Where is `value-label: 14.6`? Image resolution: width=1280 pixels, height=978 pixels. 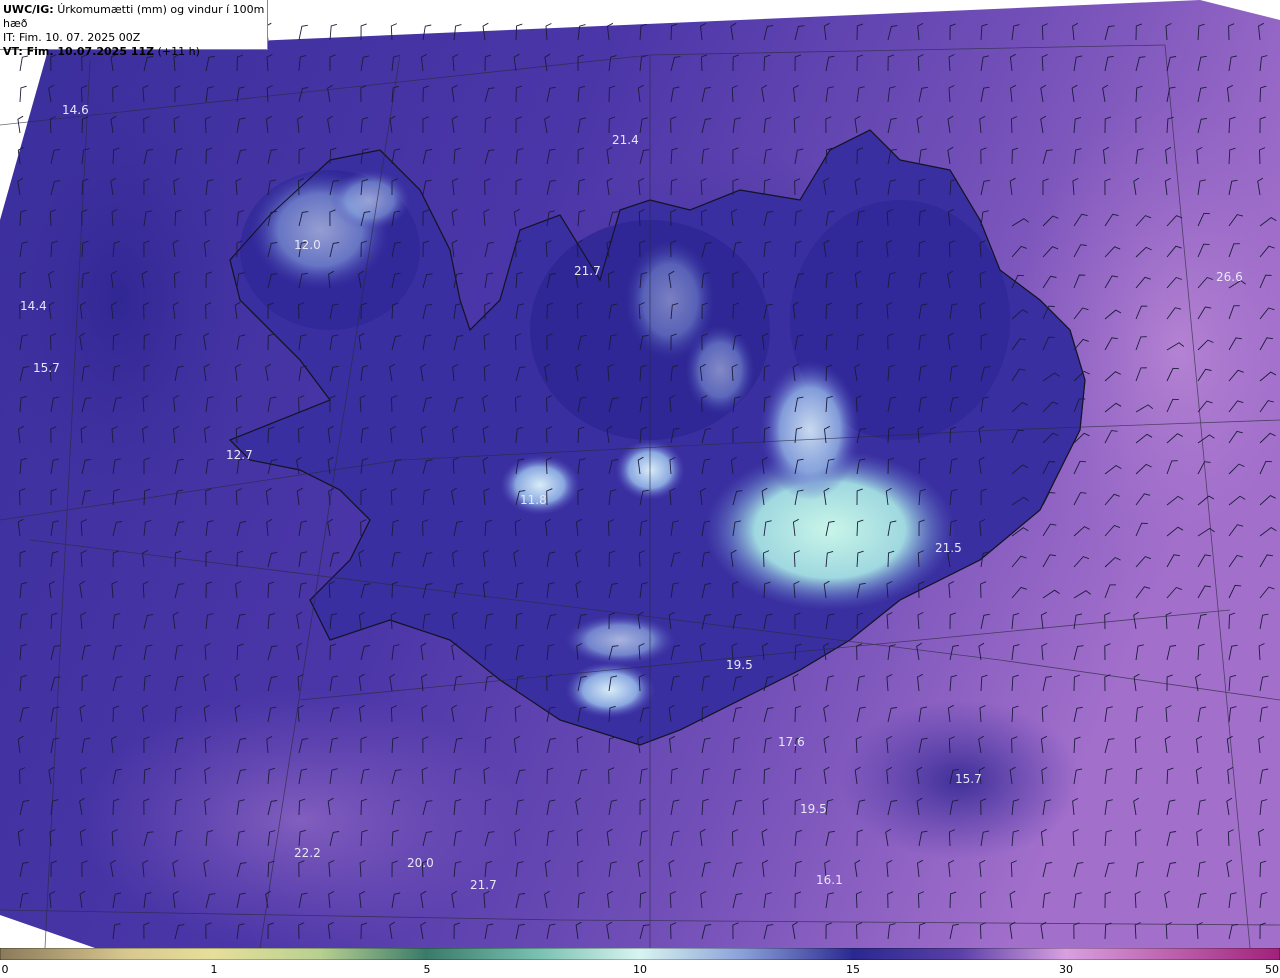
value-label: 14.6 is located at coordinates (75, 110).